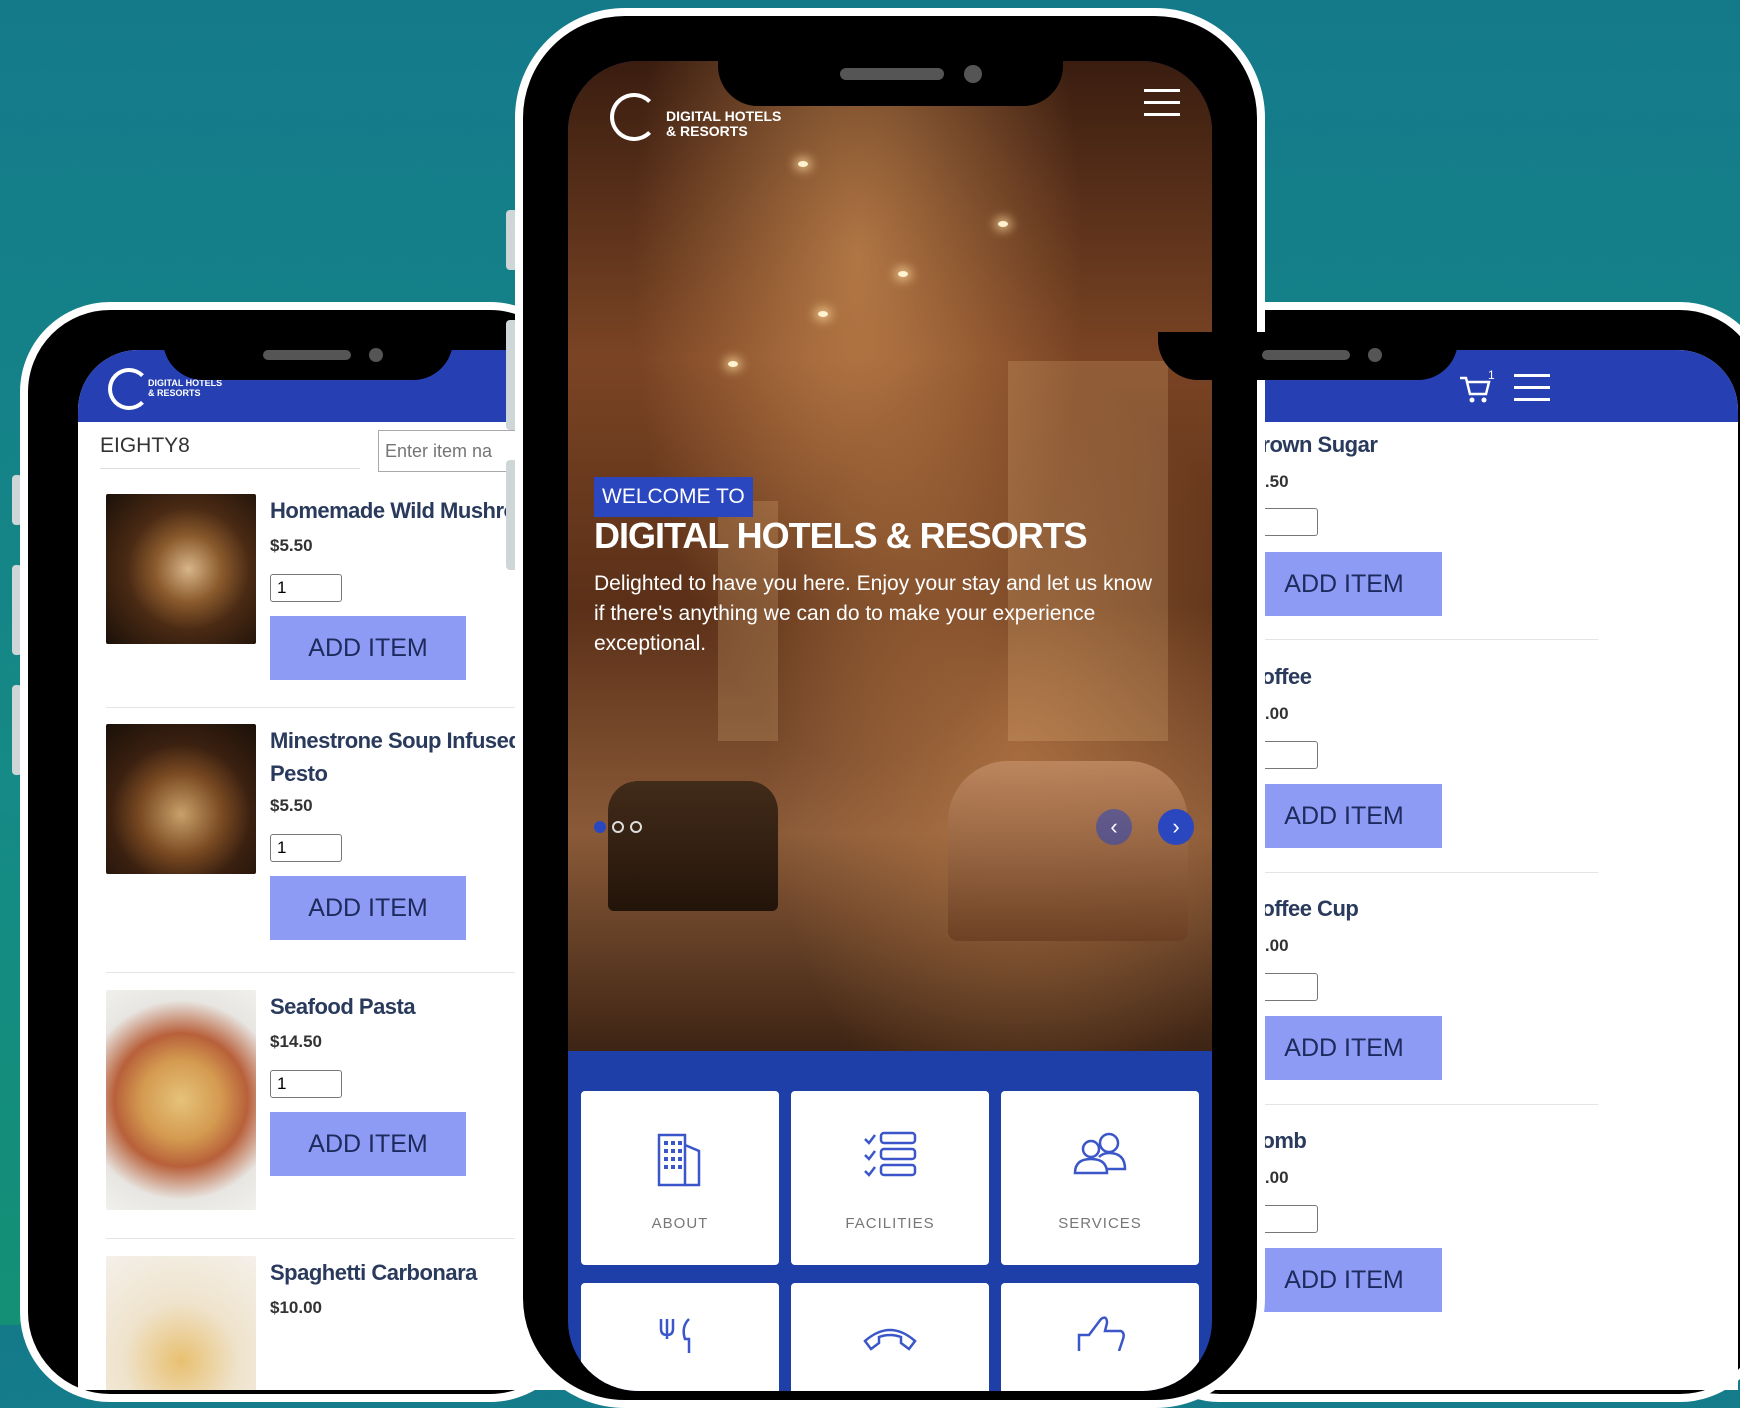  What do you see at coordinates (1100, 1346) in the screenshot?
I see `thumbs-up-icon` at bounding box center [1100, 1346].